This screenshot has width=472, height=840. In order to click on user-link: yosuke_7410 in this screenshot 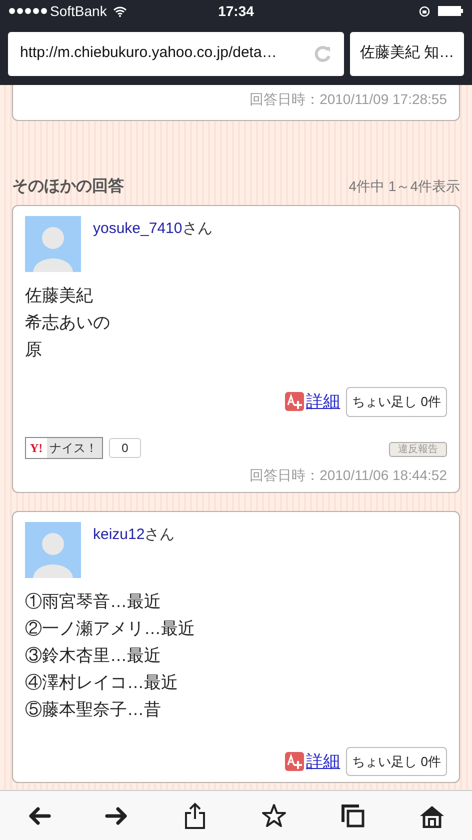, I will do `click(137, 229)`.